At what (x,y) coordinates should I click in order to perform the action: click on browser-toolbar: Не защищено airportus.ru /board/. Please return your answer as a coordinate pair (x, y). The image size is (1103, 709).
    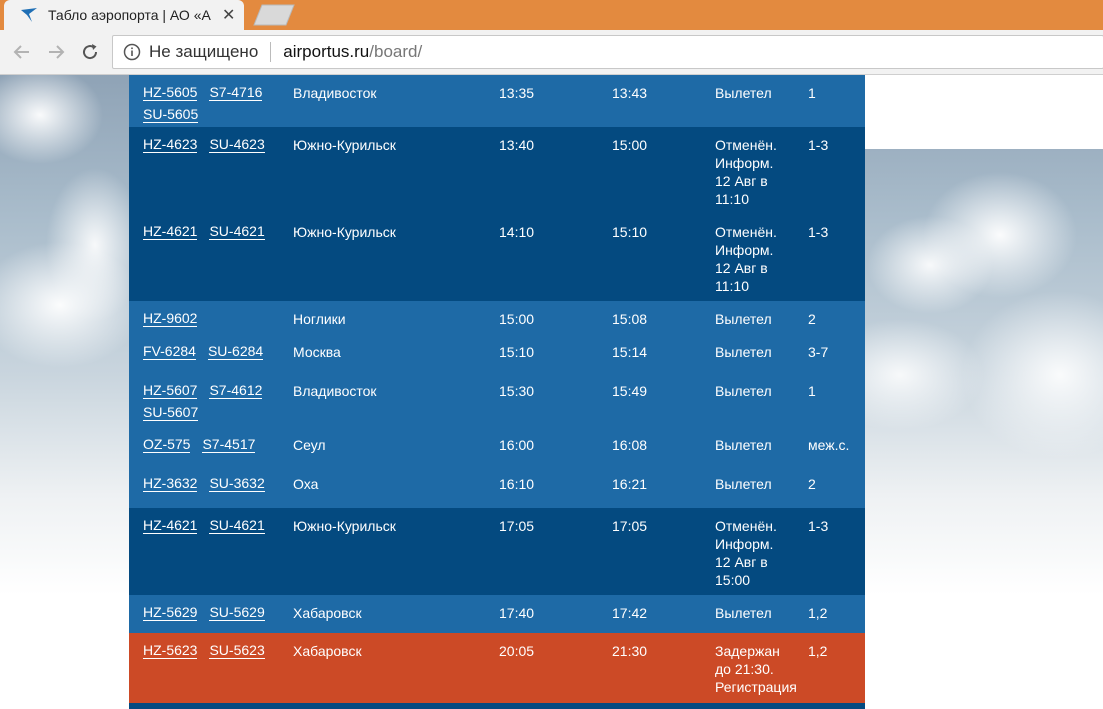
    Looking at the image, I should click on (551, 52).